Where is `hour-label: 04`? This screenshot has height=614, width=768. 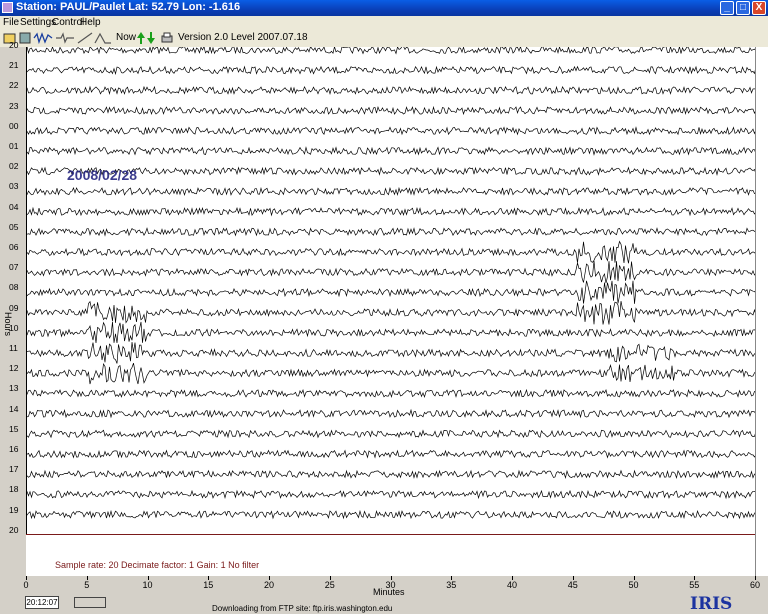
hour-label: 04 is located at coordinates (14, 206).